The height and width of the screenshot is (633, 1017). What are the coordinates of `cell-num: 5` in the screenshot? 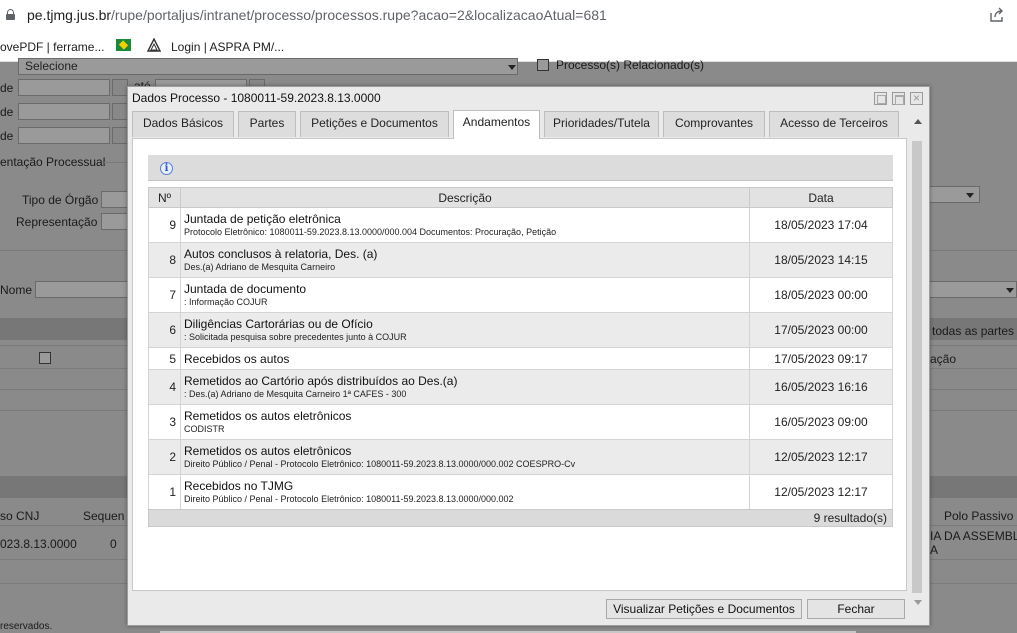 It's located at (164, 358).